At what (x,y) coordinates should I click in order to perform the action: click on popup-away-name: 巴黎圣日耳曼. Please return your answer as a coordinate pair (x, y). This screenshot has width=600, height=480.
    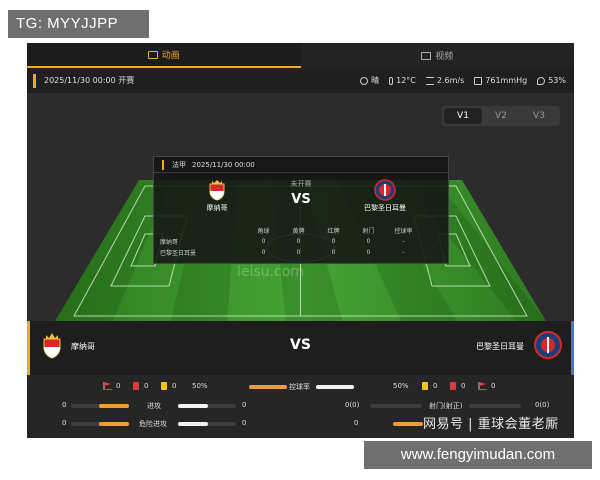
    Looking at the image, I should click on (385, 208).